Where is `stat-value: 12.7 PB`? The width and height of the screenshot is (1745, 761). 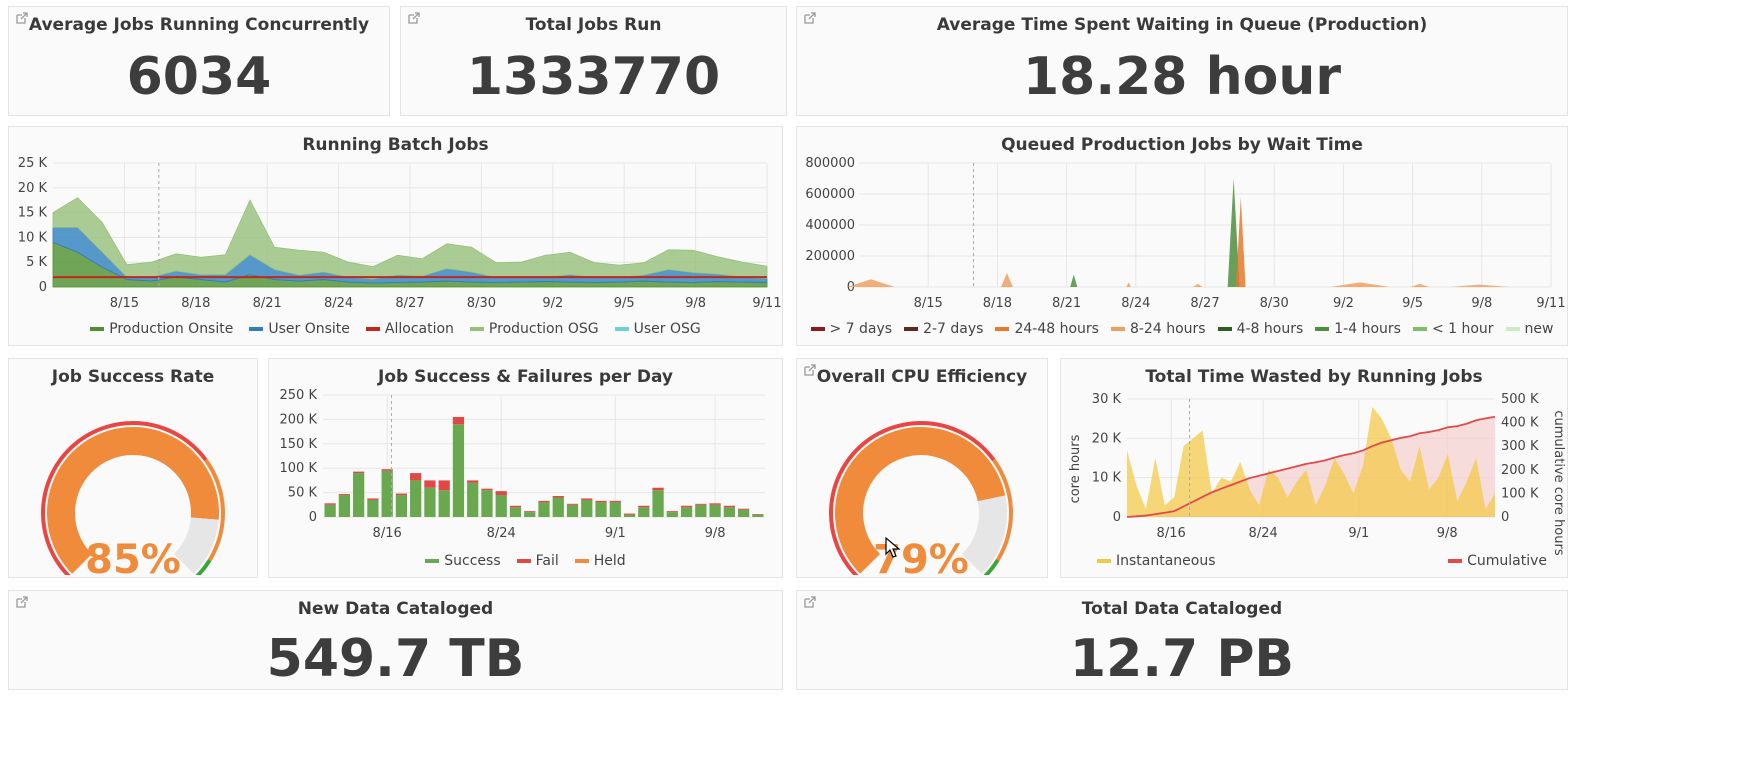 stat-value: 12.7 PB is located at coordinates (1182, 659).